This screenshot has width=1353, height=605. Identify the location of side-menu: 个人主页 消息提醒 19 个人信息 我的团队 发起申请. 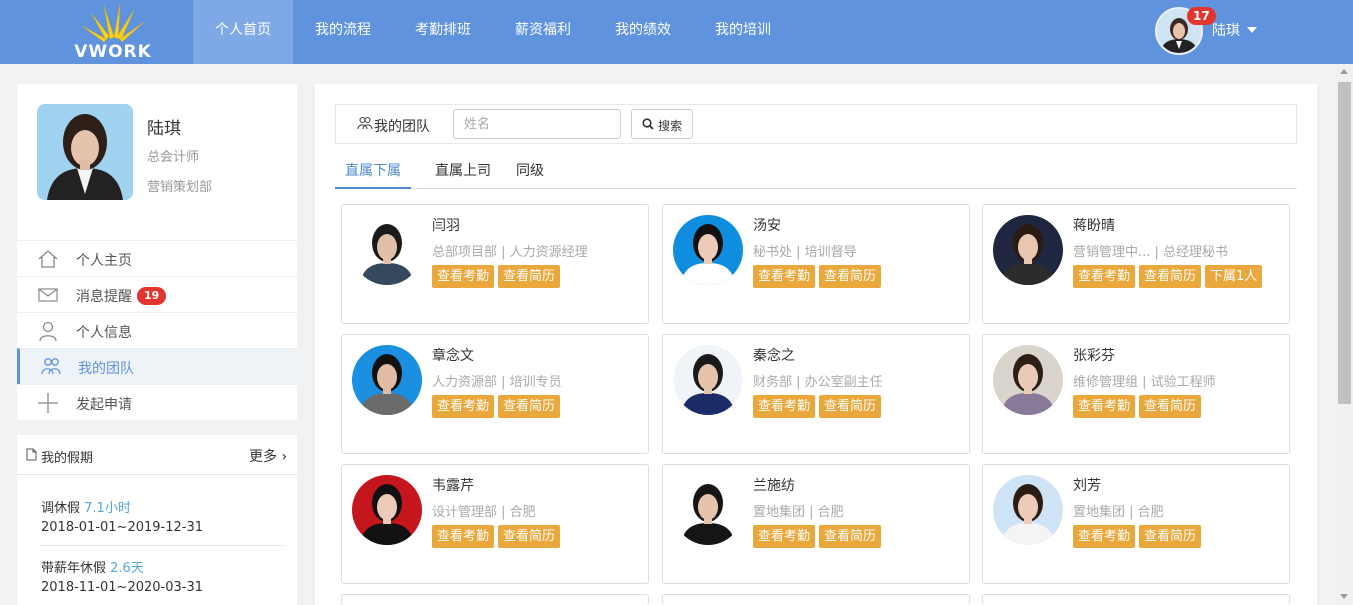
(157, 330).